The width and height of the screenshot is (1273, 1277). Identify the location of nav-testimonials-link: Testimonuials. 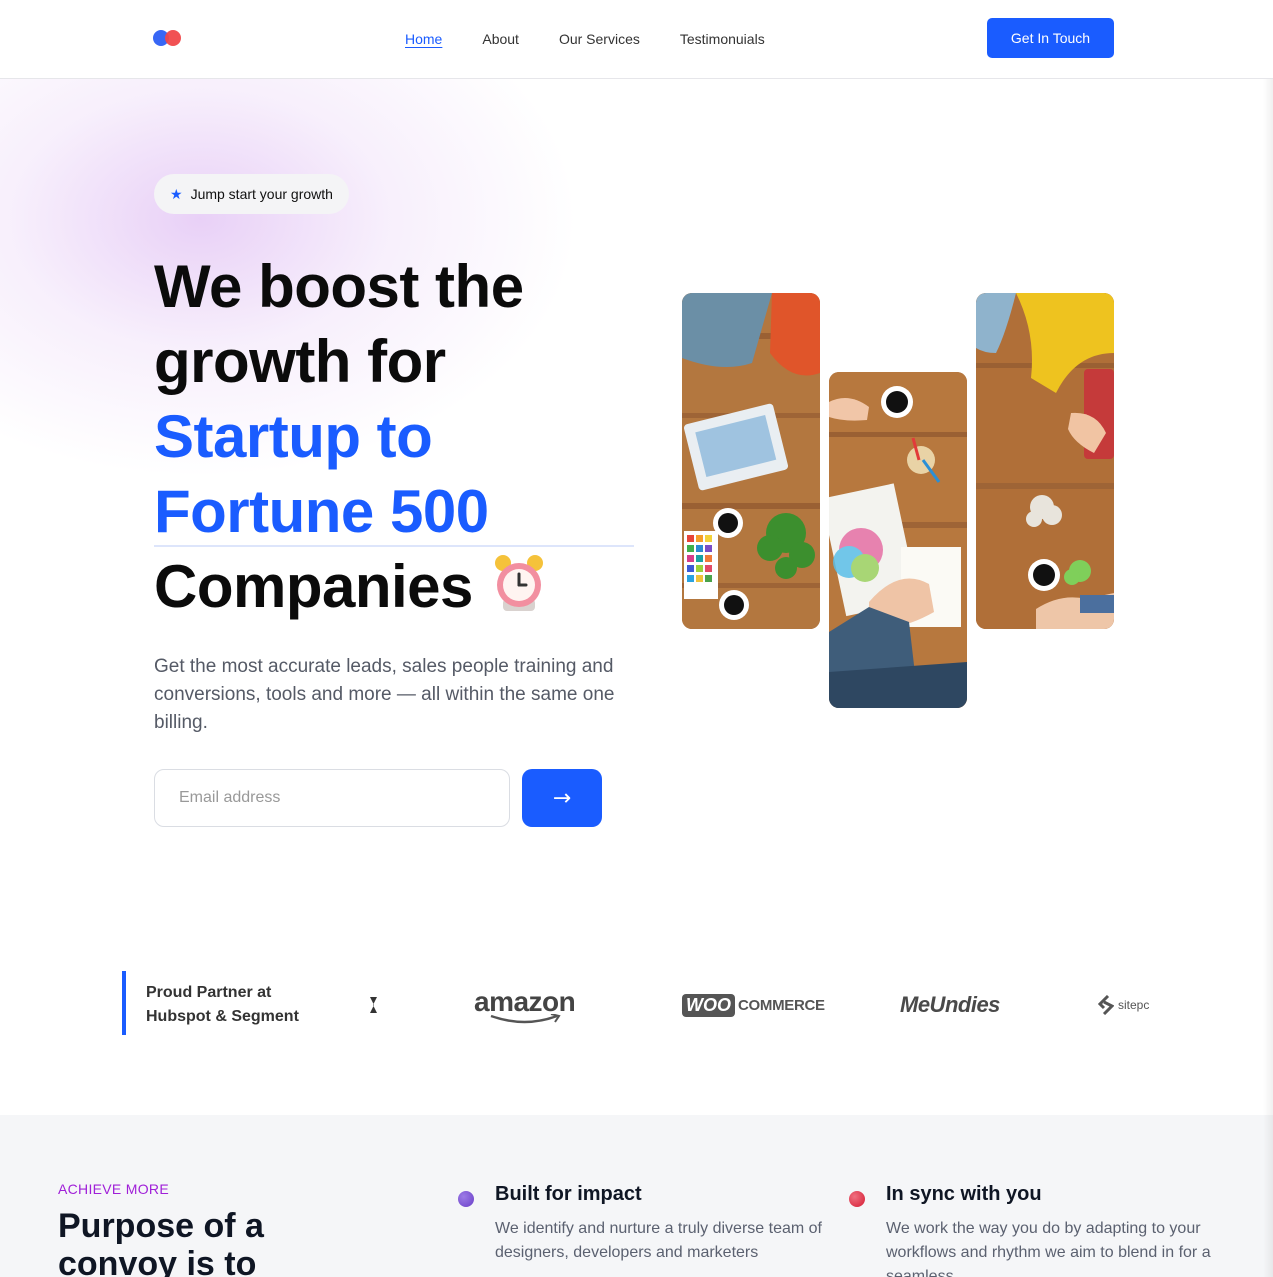
(722, 39).